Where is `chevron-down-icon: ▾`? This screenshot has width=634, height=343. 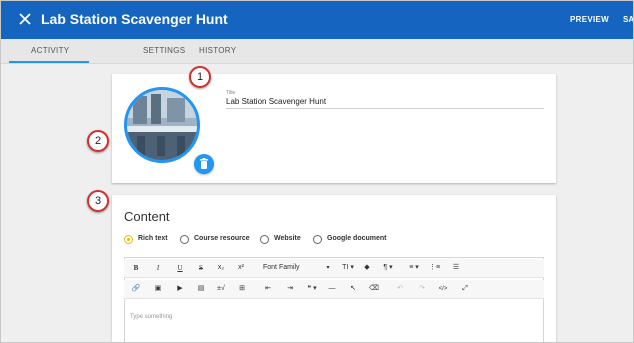 chevron-down-icon: ▾ is located at coordinates (328, 268).